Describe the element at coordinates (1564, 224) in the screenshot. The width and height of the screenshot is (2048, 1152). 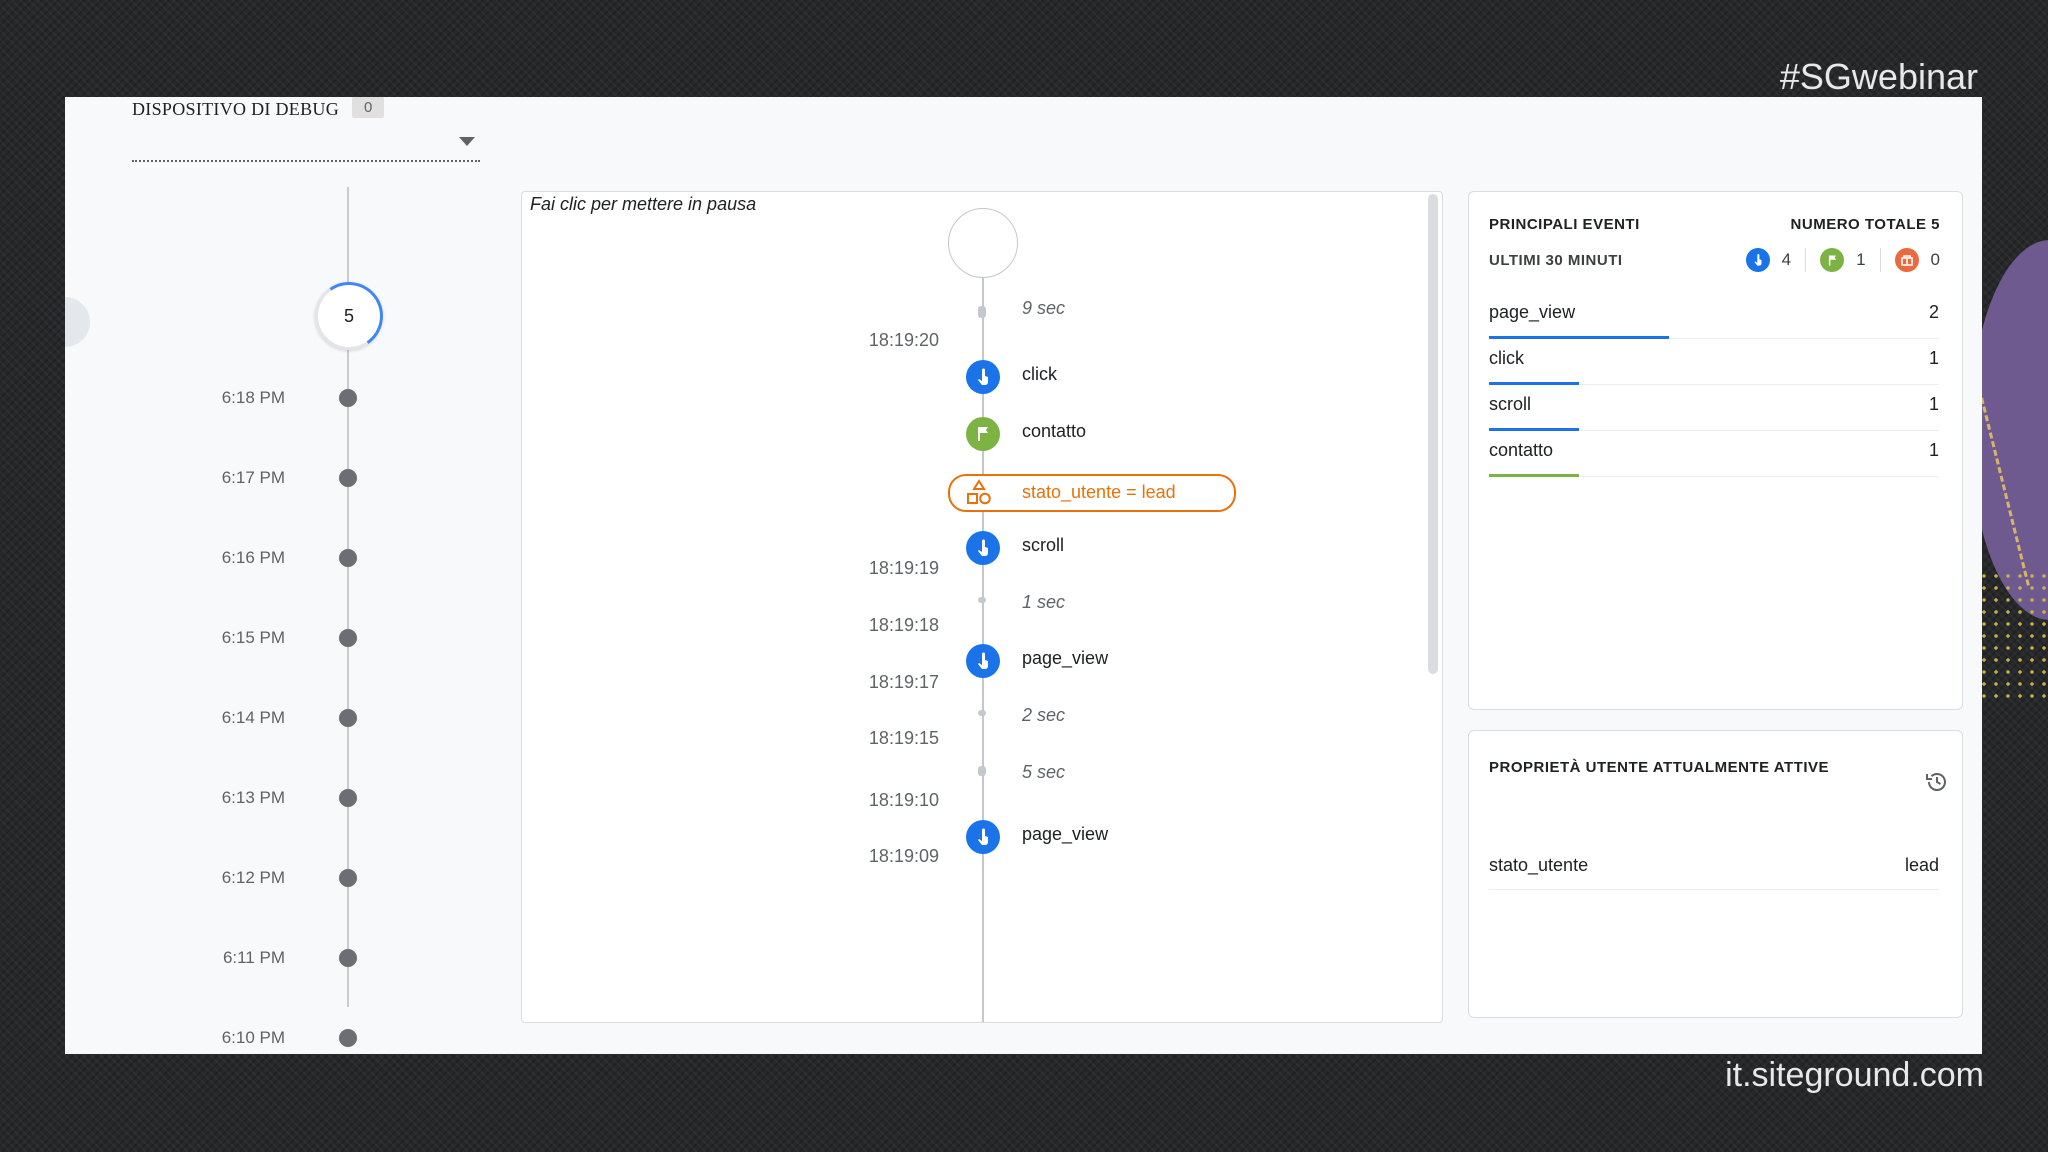
I see `top-events-title: PRINCIPALI EVENTI` at that location.